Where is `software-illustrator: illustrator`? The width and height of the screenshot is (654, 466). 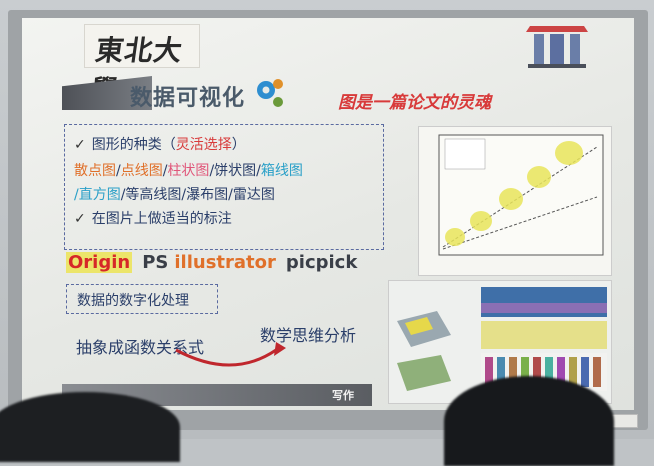
software-illustrator: illustrator is located at coordinates (225, 262).